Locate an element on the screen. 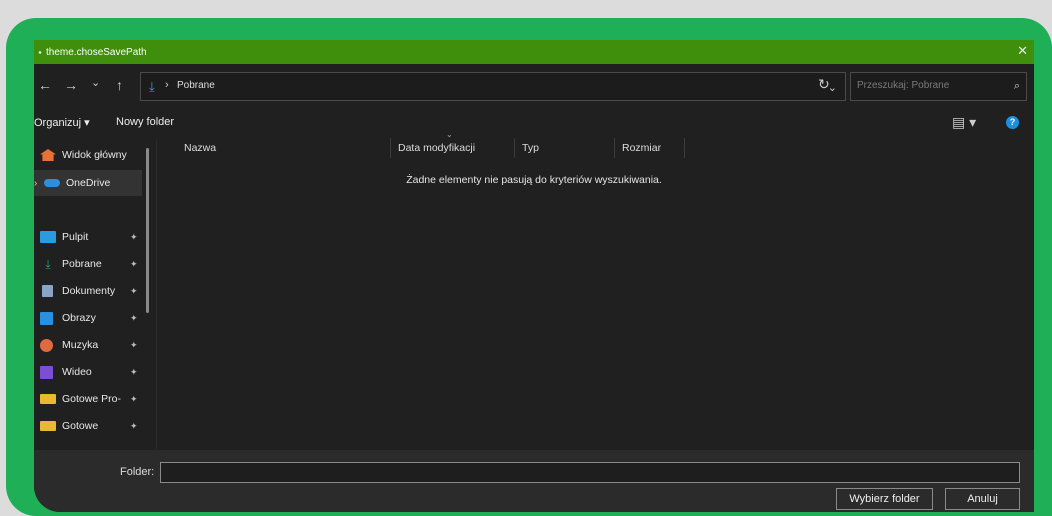 The width and height of the screenshot is (1052, 516). column-header-type: Typ is located at coordinates (530, 148).